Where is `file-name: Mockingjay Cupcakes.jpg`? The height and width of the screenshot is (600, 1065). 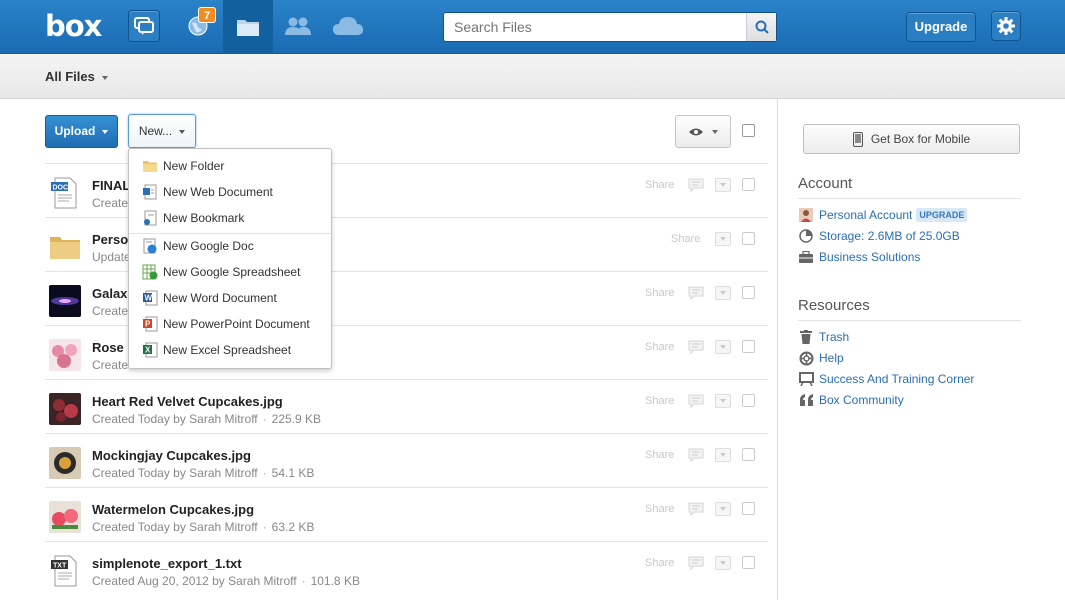 file-name: Mockingjay Cupcakes.jpg is located at coordinates (171, 455).